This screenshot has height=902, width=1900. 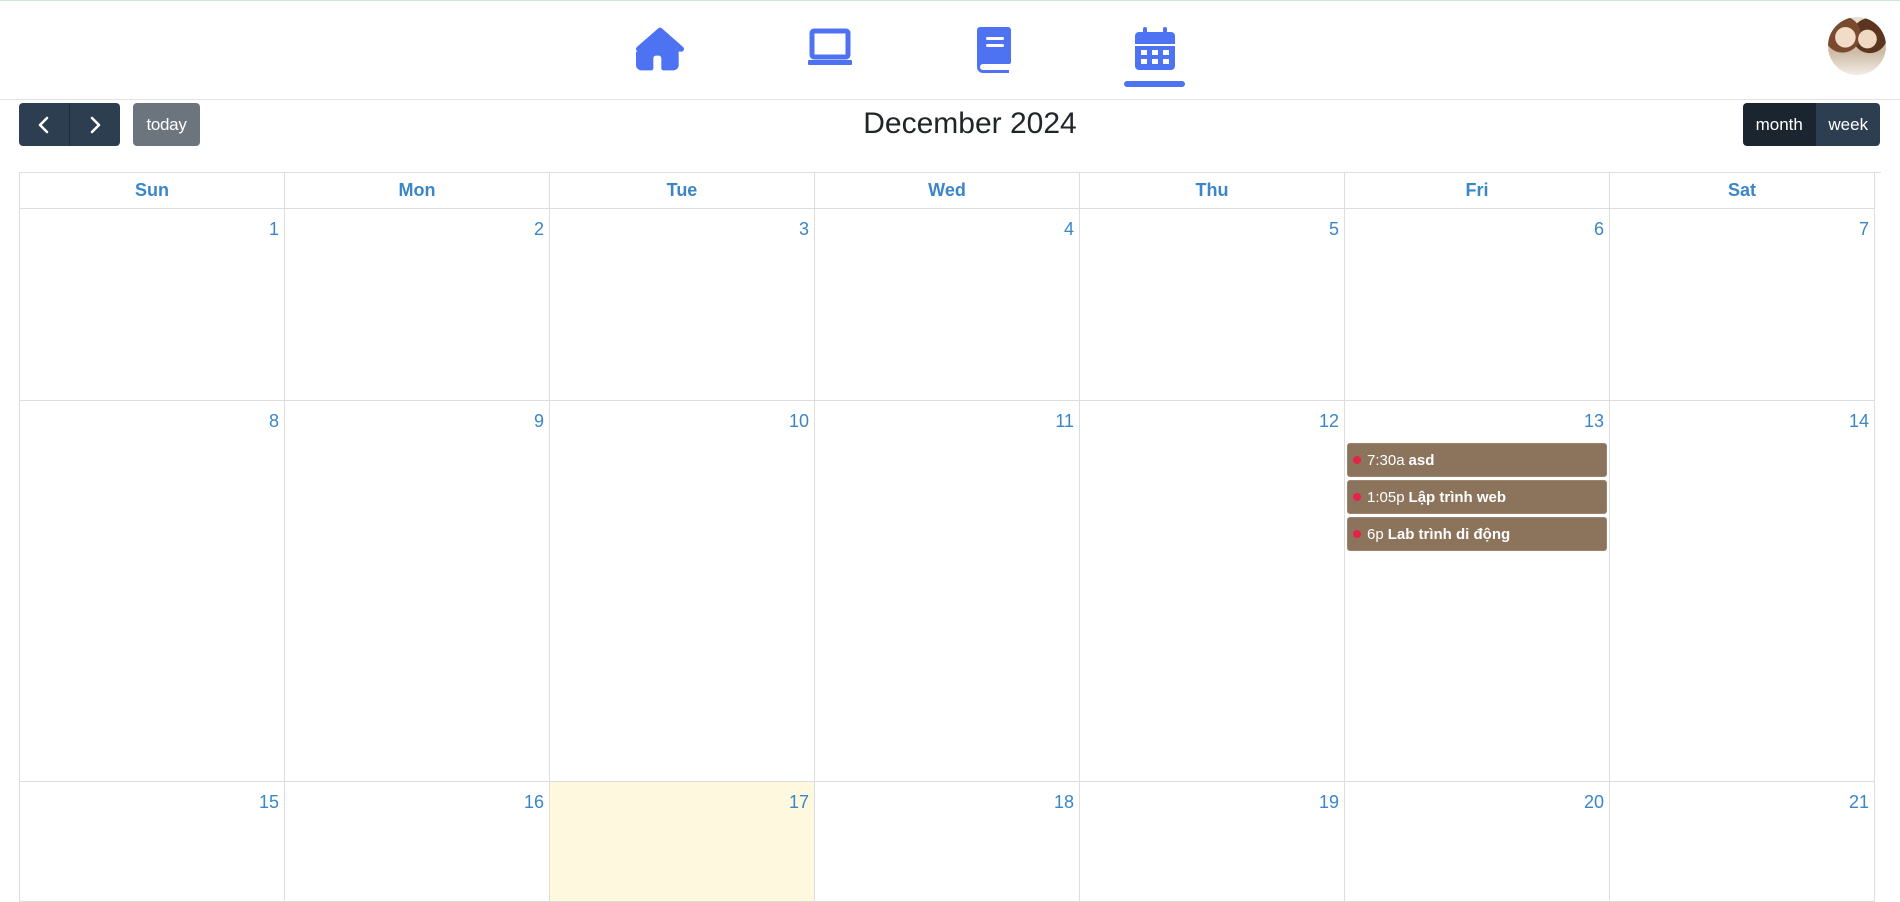 I want to click on day-cell: 11, so click(x=947, y=591).